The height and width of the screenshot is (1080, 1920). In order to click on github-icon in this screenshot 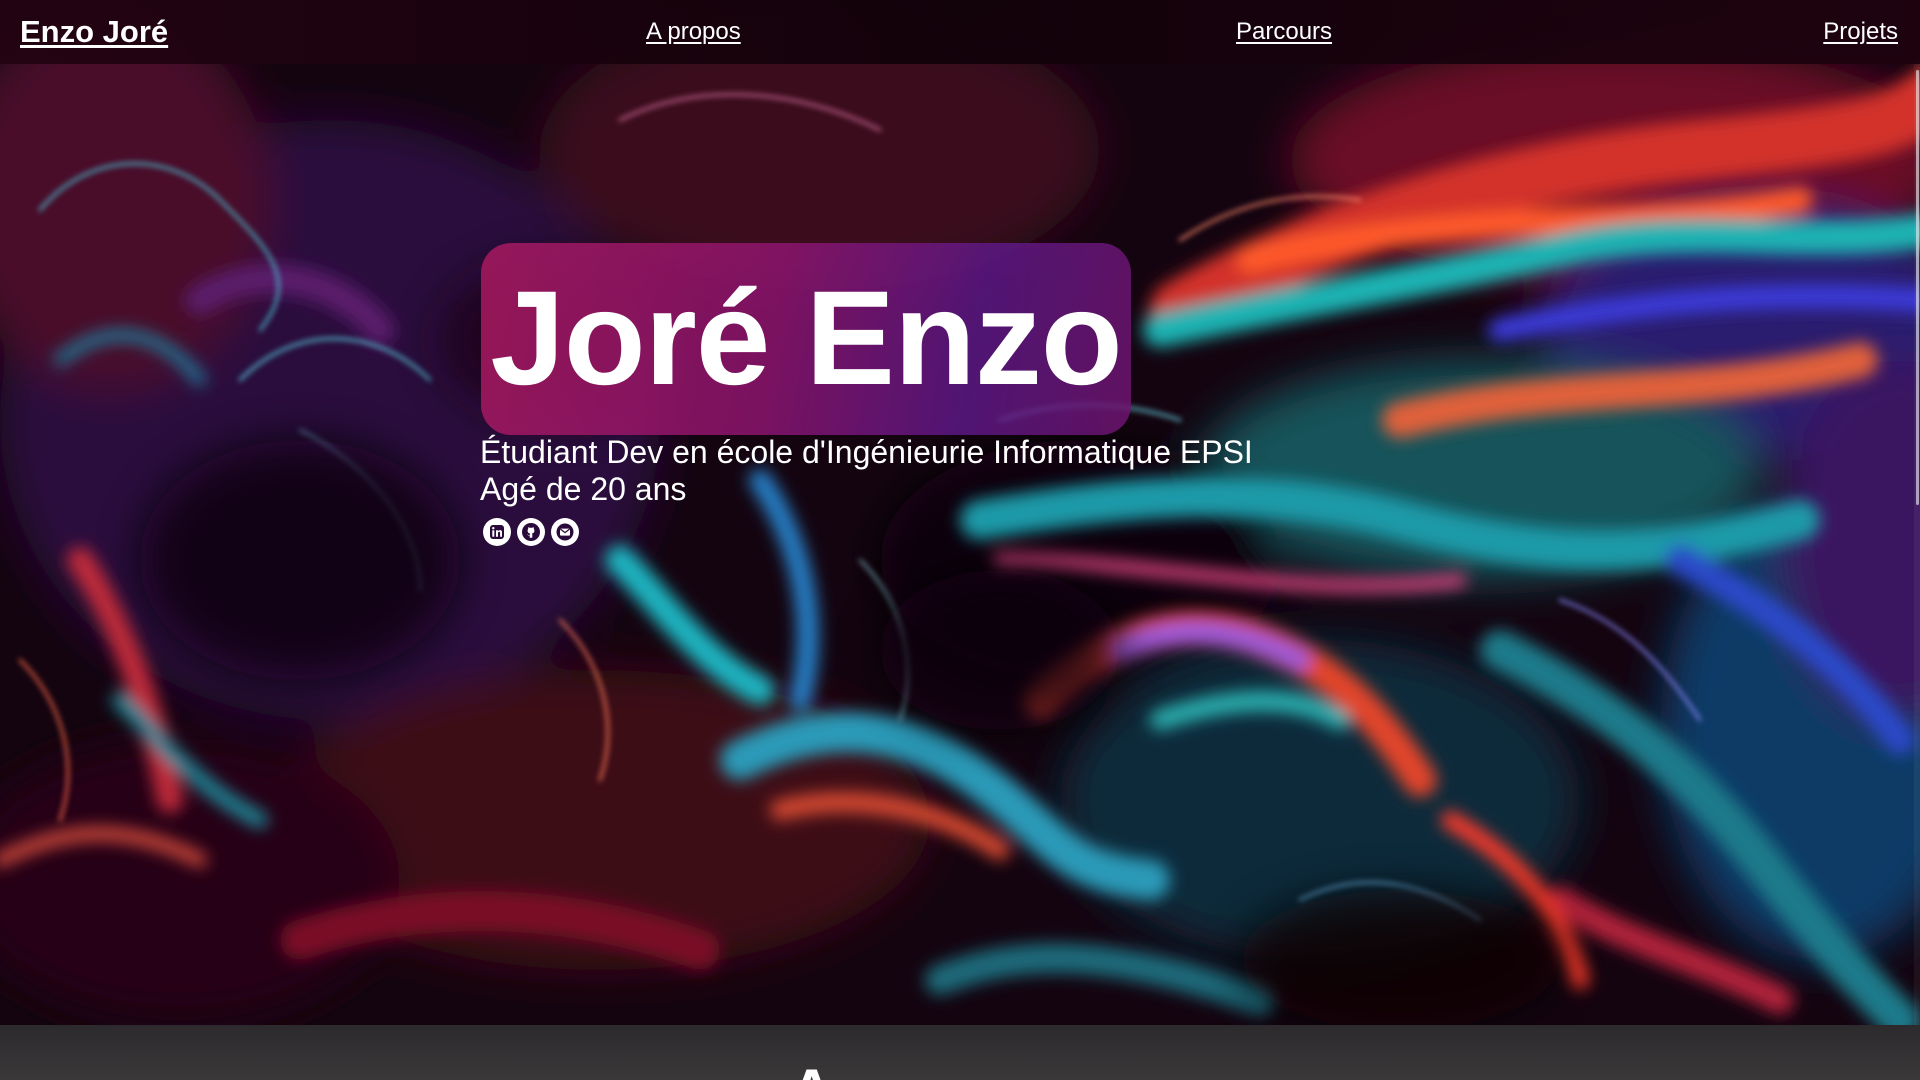, I will do `click(531, 532)`.